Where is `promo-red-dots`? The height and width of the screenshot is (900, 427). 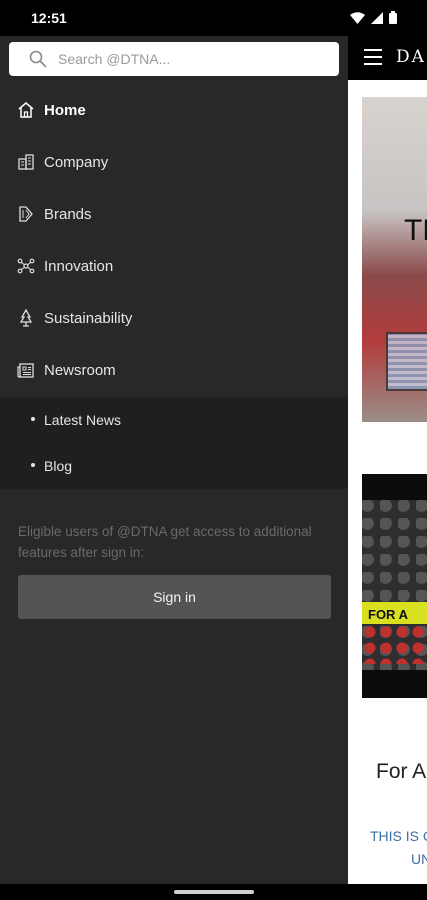 promo-red-dots is located at coordinates (394, 644).